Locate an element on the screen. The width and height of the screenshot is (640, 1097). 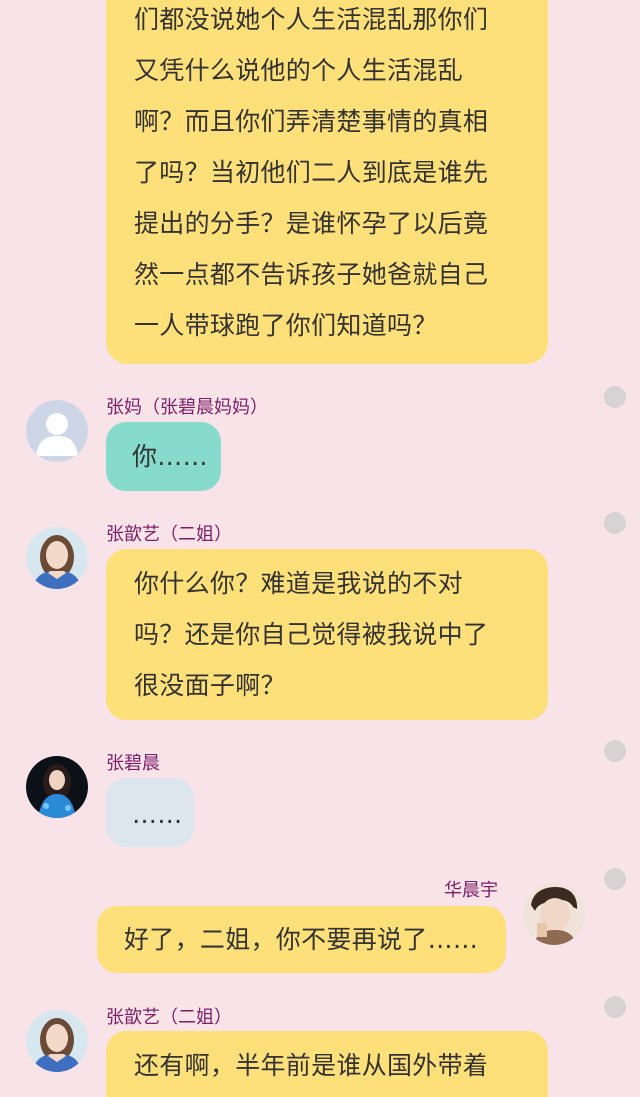
sender-name: 华晨宇 is located at coordinates (471, 890).